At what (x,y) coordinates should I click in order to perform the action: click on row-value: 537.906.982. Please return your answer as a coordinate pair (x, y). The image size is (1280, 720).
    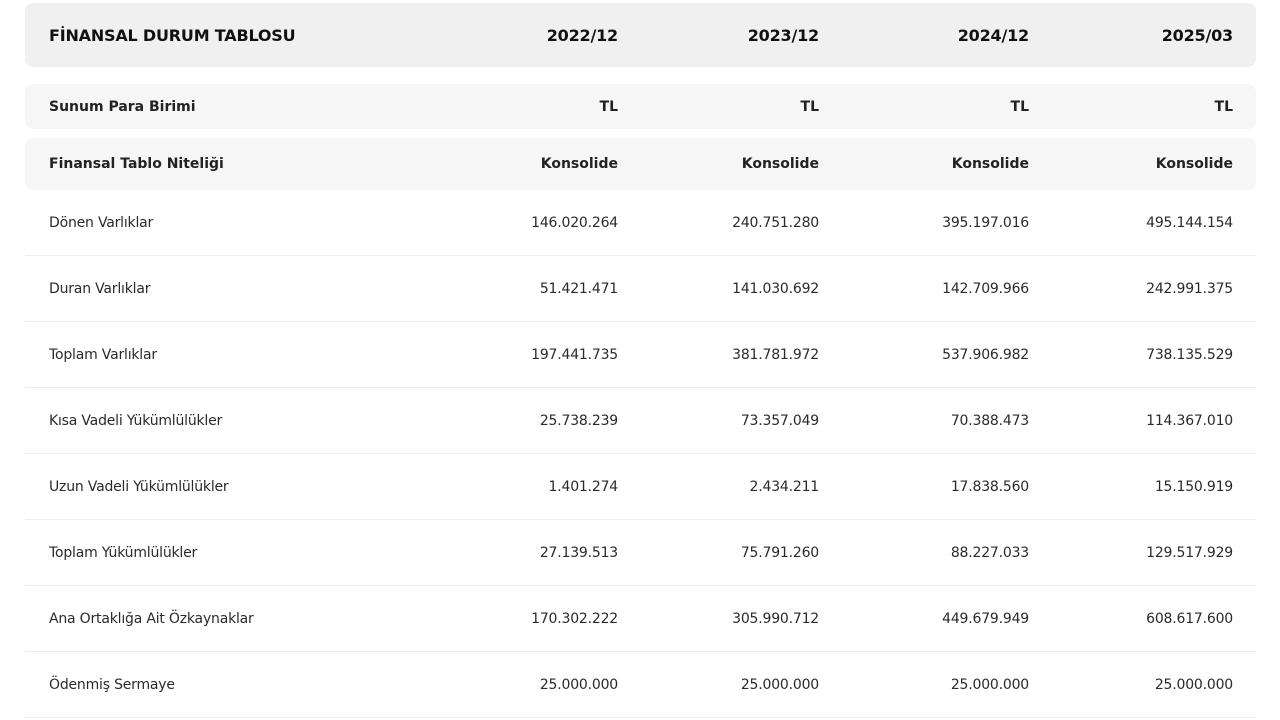
    Looking at the image, I should click on (985, 354).